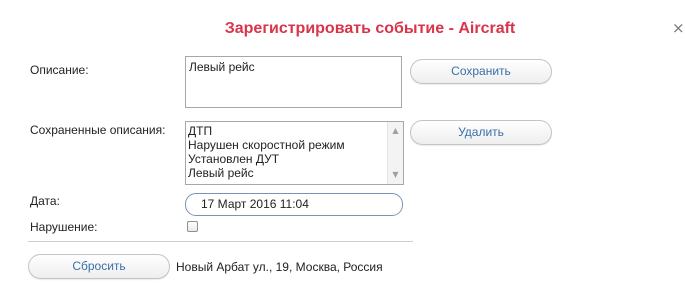 The width and height of the screenshot is (685, 289). I want to click on violation-label: Нарушение:, so click(64, 227).